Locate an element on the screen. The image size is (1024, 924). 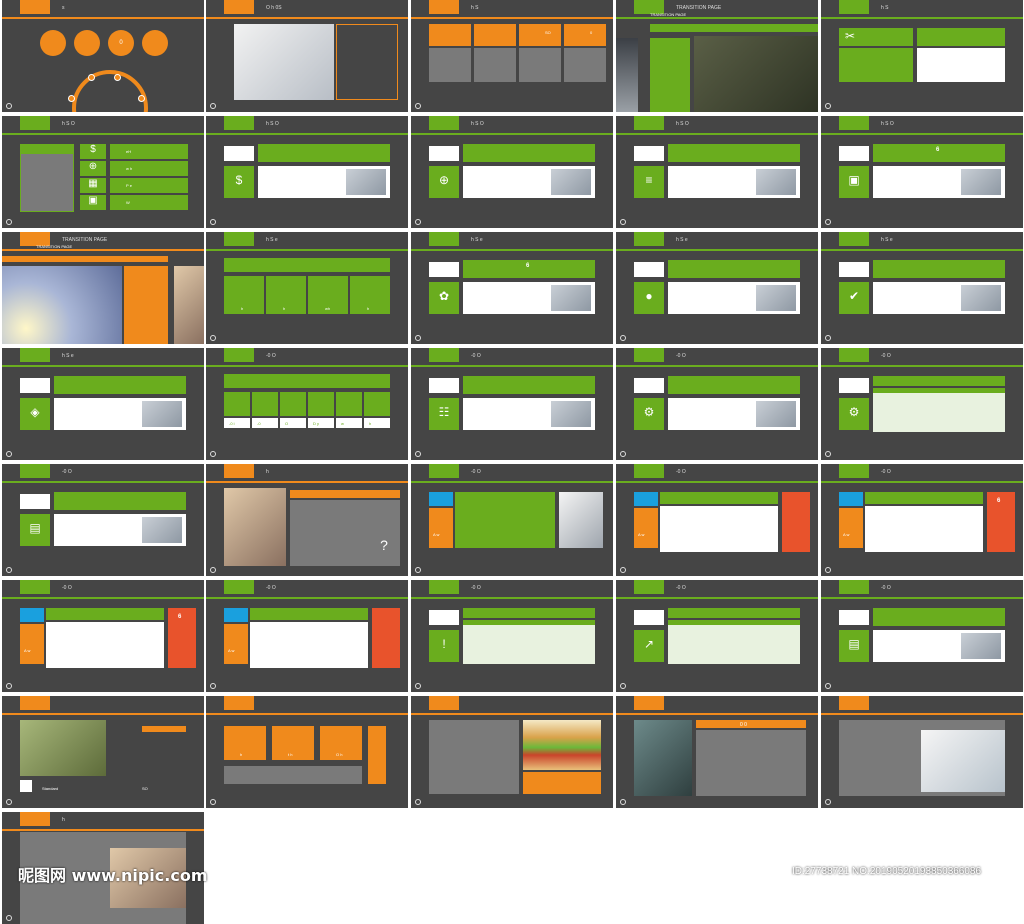
slide-thumbnail: s0 is located at coordinates (103, 56).